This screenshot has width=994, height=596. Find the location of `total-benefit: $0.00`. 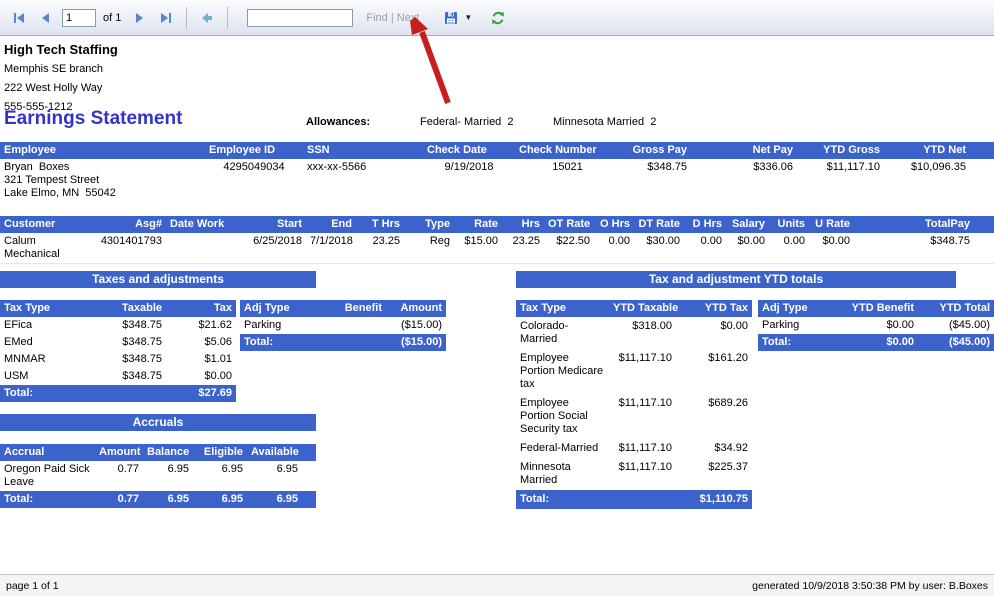

total-benefit: $0.00 is located at coordinates (878, 342).